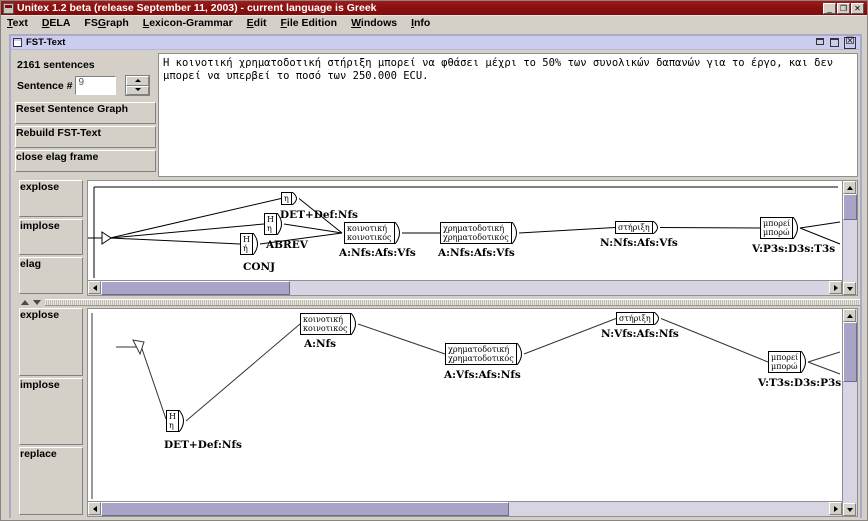  Describe the element at coordinates (309, 23) in the screenshot. I see `menu-file-edition: File Edition` at that location.